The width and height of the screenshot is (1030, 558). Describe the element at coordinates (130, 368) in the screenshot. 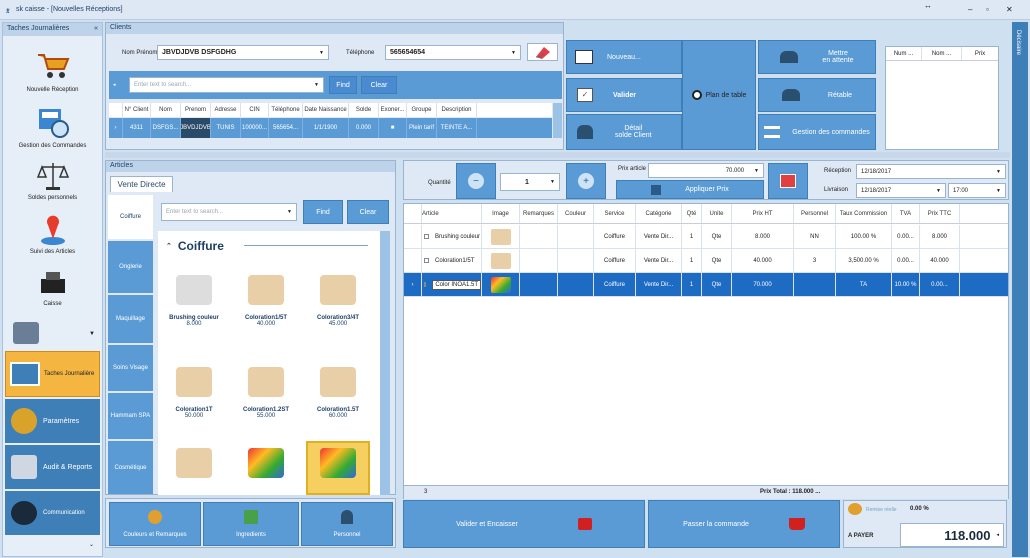

I see `category-tab: Soins Visage` at that location.